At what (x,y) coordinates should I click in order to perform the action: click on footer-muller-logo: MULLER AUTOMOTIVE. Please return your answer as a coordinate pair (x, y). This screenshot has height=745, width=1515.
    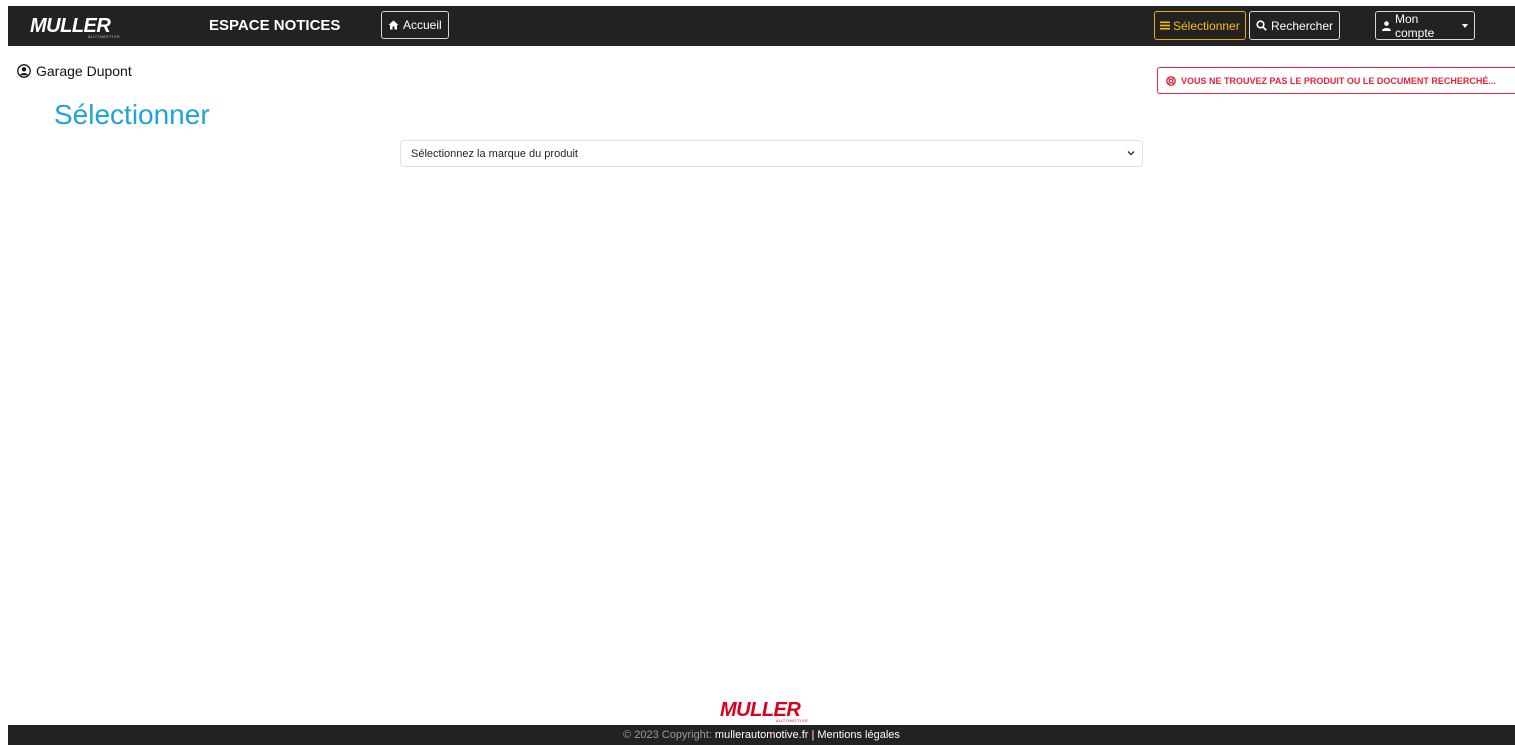
    Looking at the image, I should click on (764, 711).